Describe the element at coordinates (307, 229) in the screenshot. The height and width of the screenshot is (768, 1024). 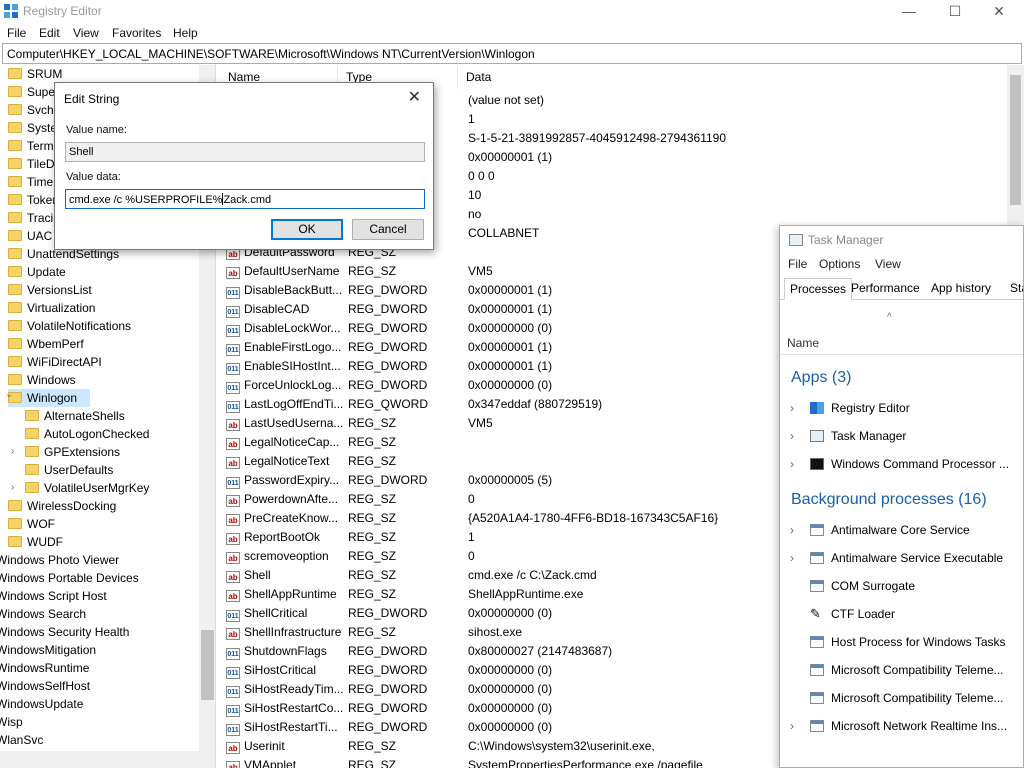
I see `ok-button: OK` at that location.